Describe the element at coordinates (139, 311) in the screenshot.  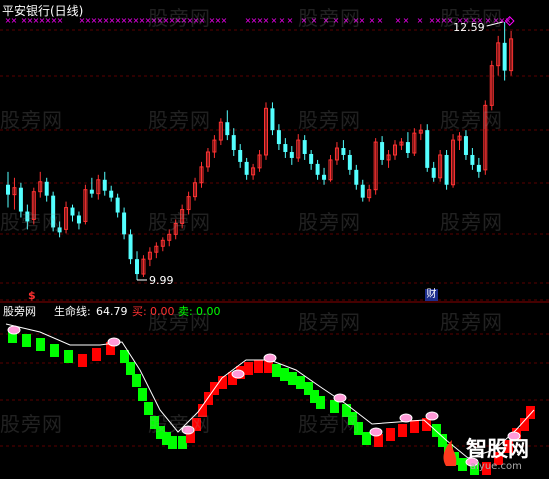
I see `buy-label: 买:` at that location.